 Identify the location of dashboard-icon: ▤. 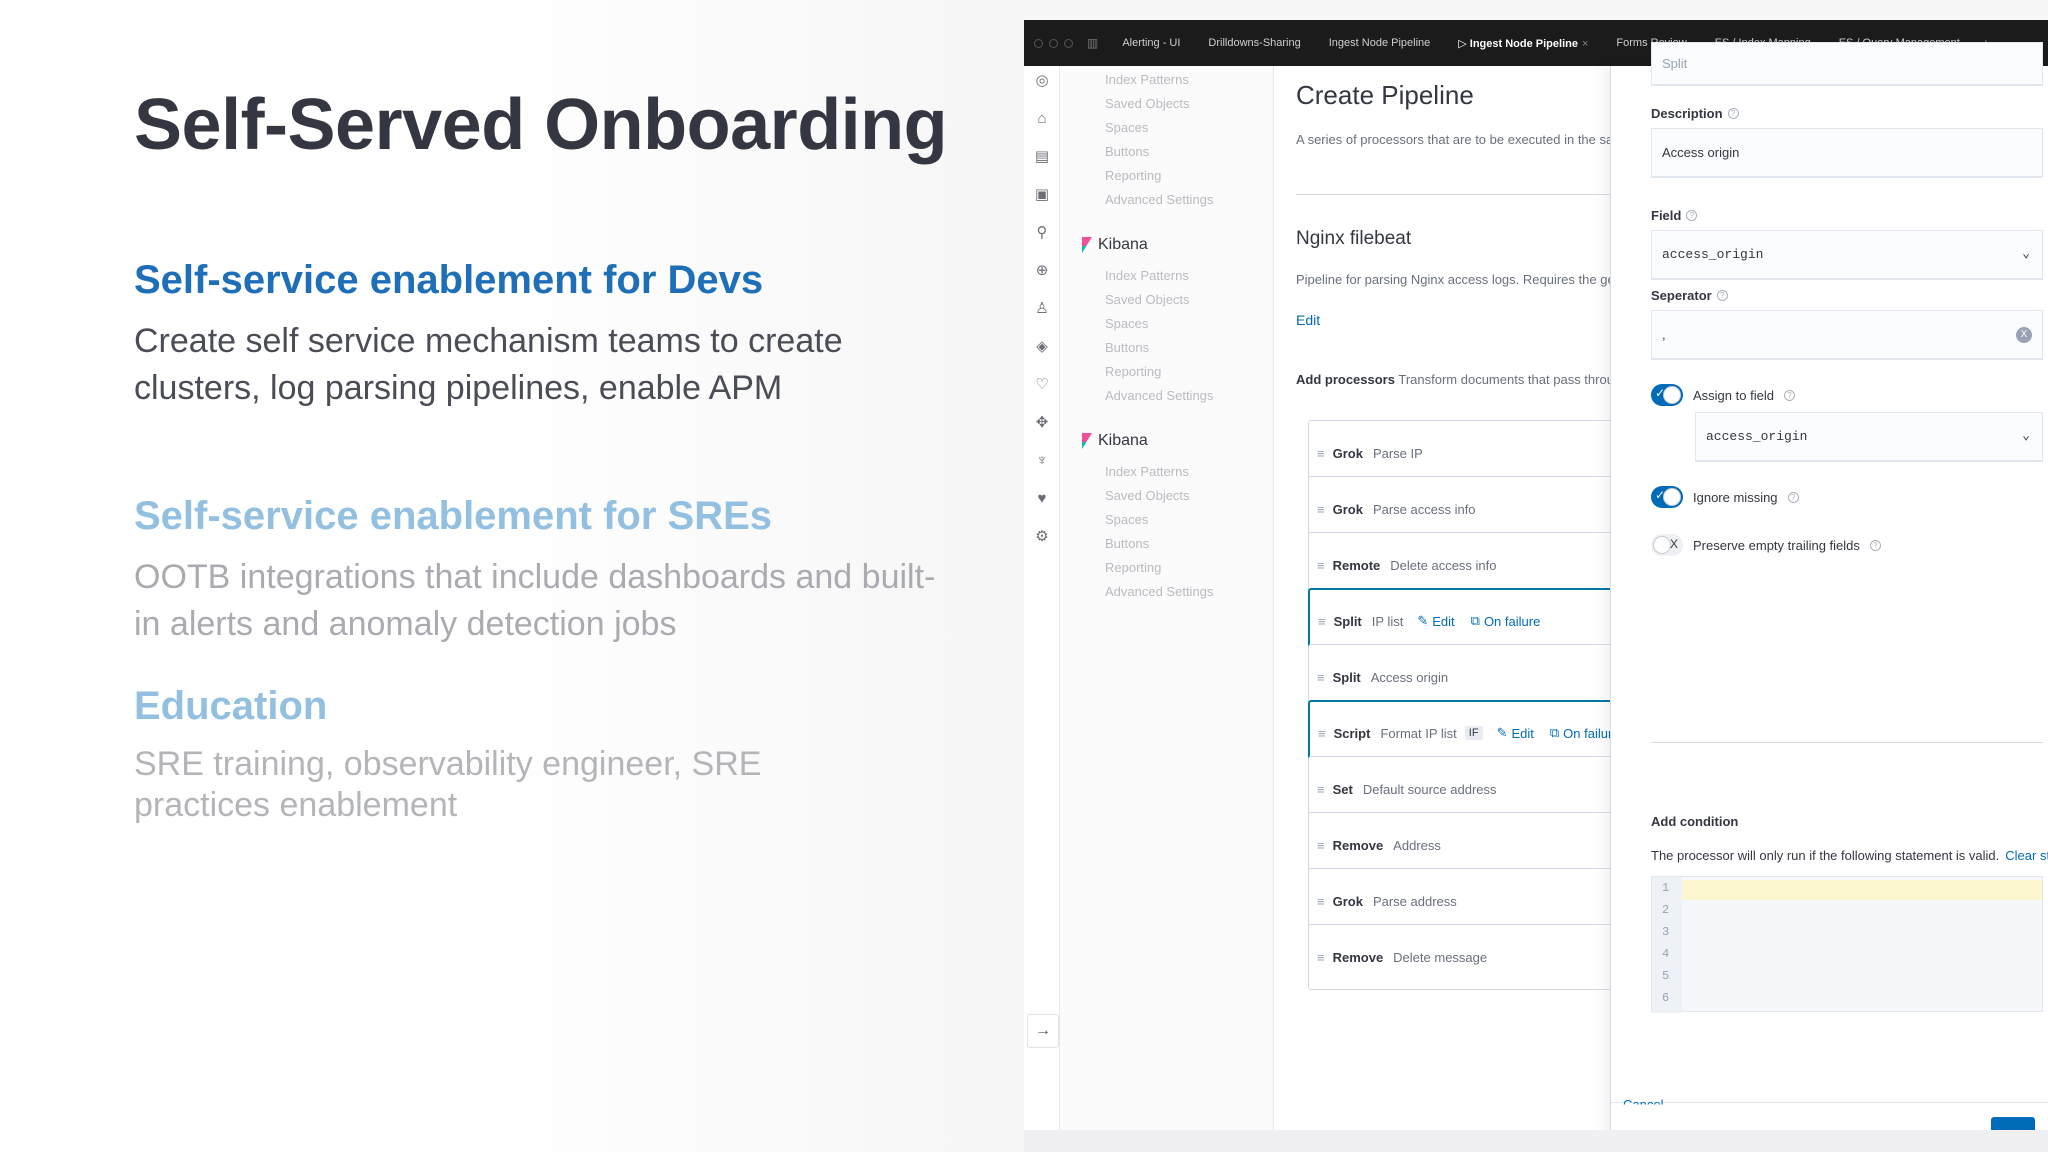
(1042, 157).